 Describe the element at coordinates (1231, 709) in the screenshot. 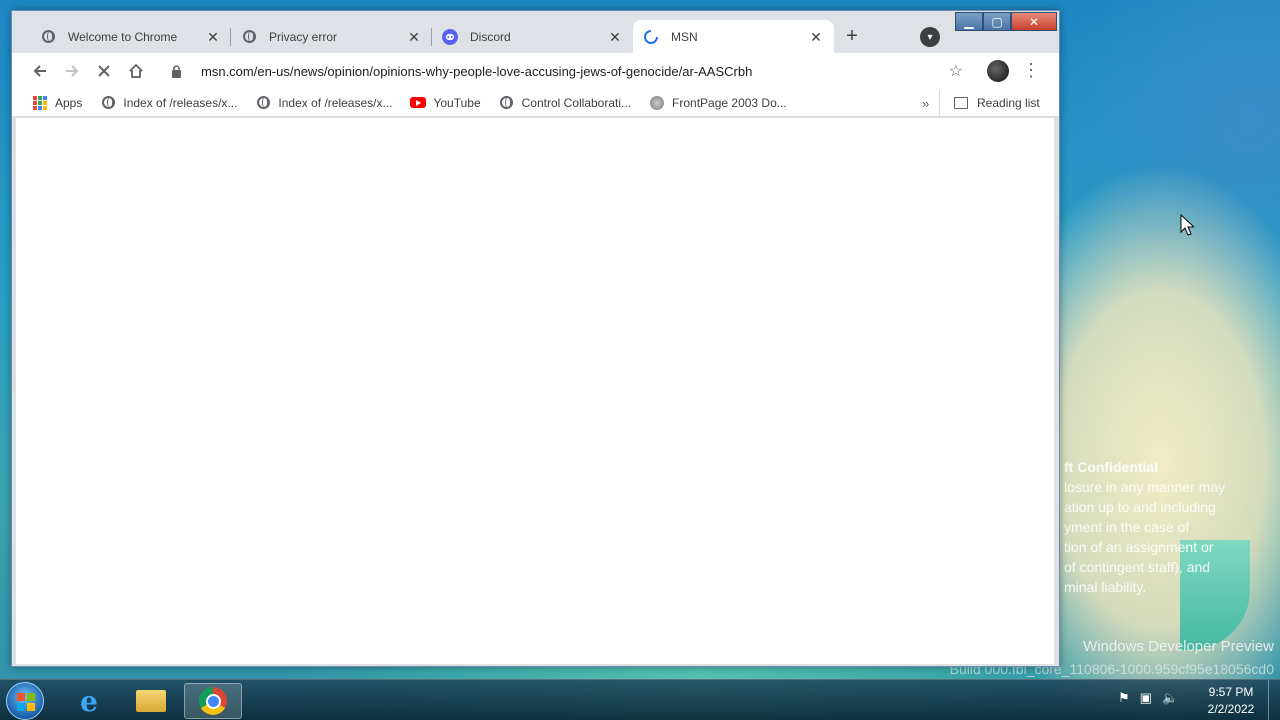

I see `clock-date: 2/2/2022` at that location.